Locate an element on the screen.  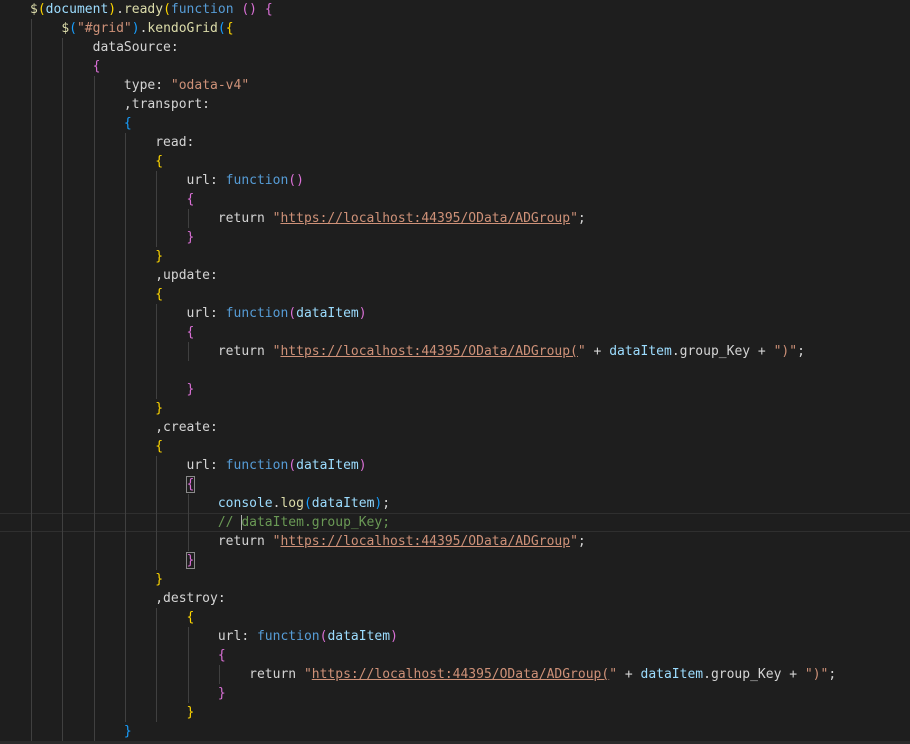
code-token: ,destroy: is located at coordinates (128, 598).